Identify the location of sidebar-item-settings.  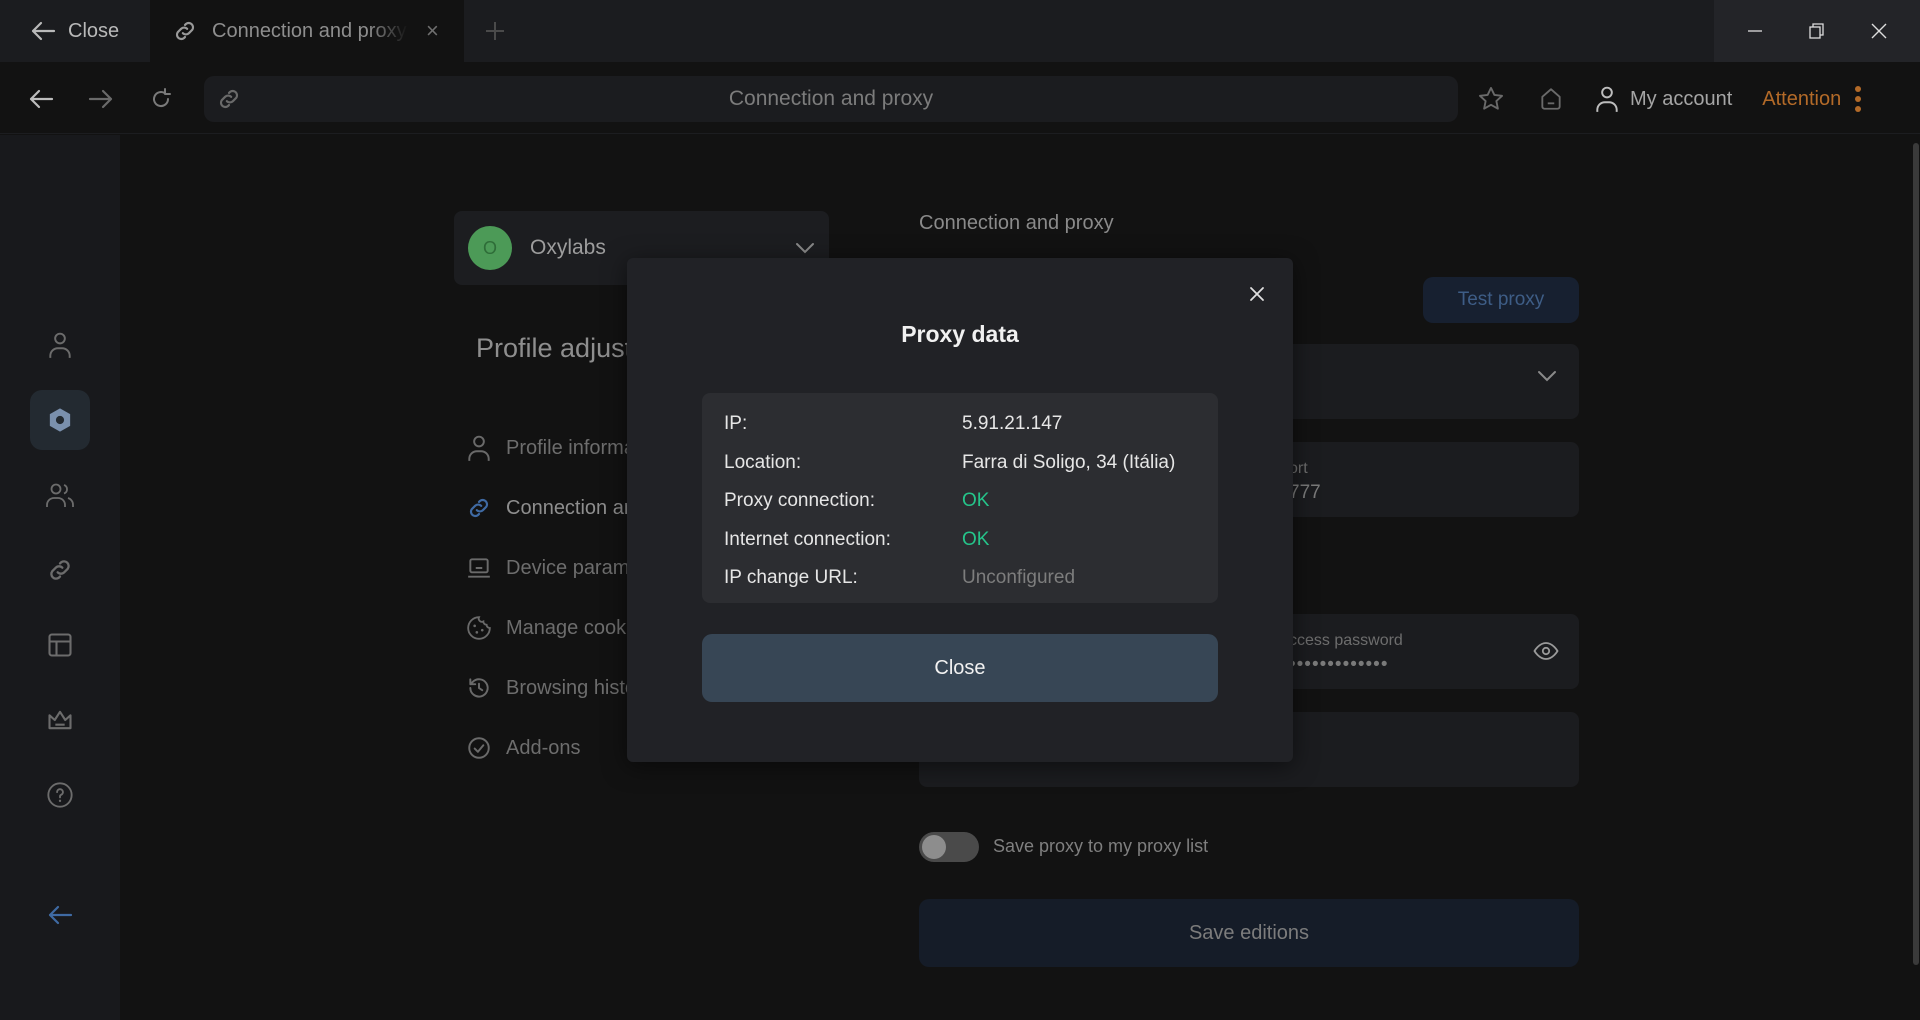
(60, 420).